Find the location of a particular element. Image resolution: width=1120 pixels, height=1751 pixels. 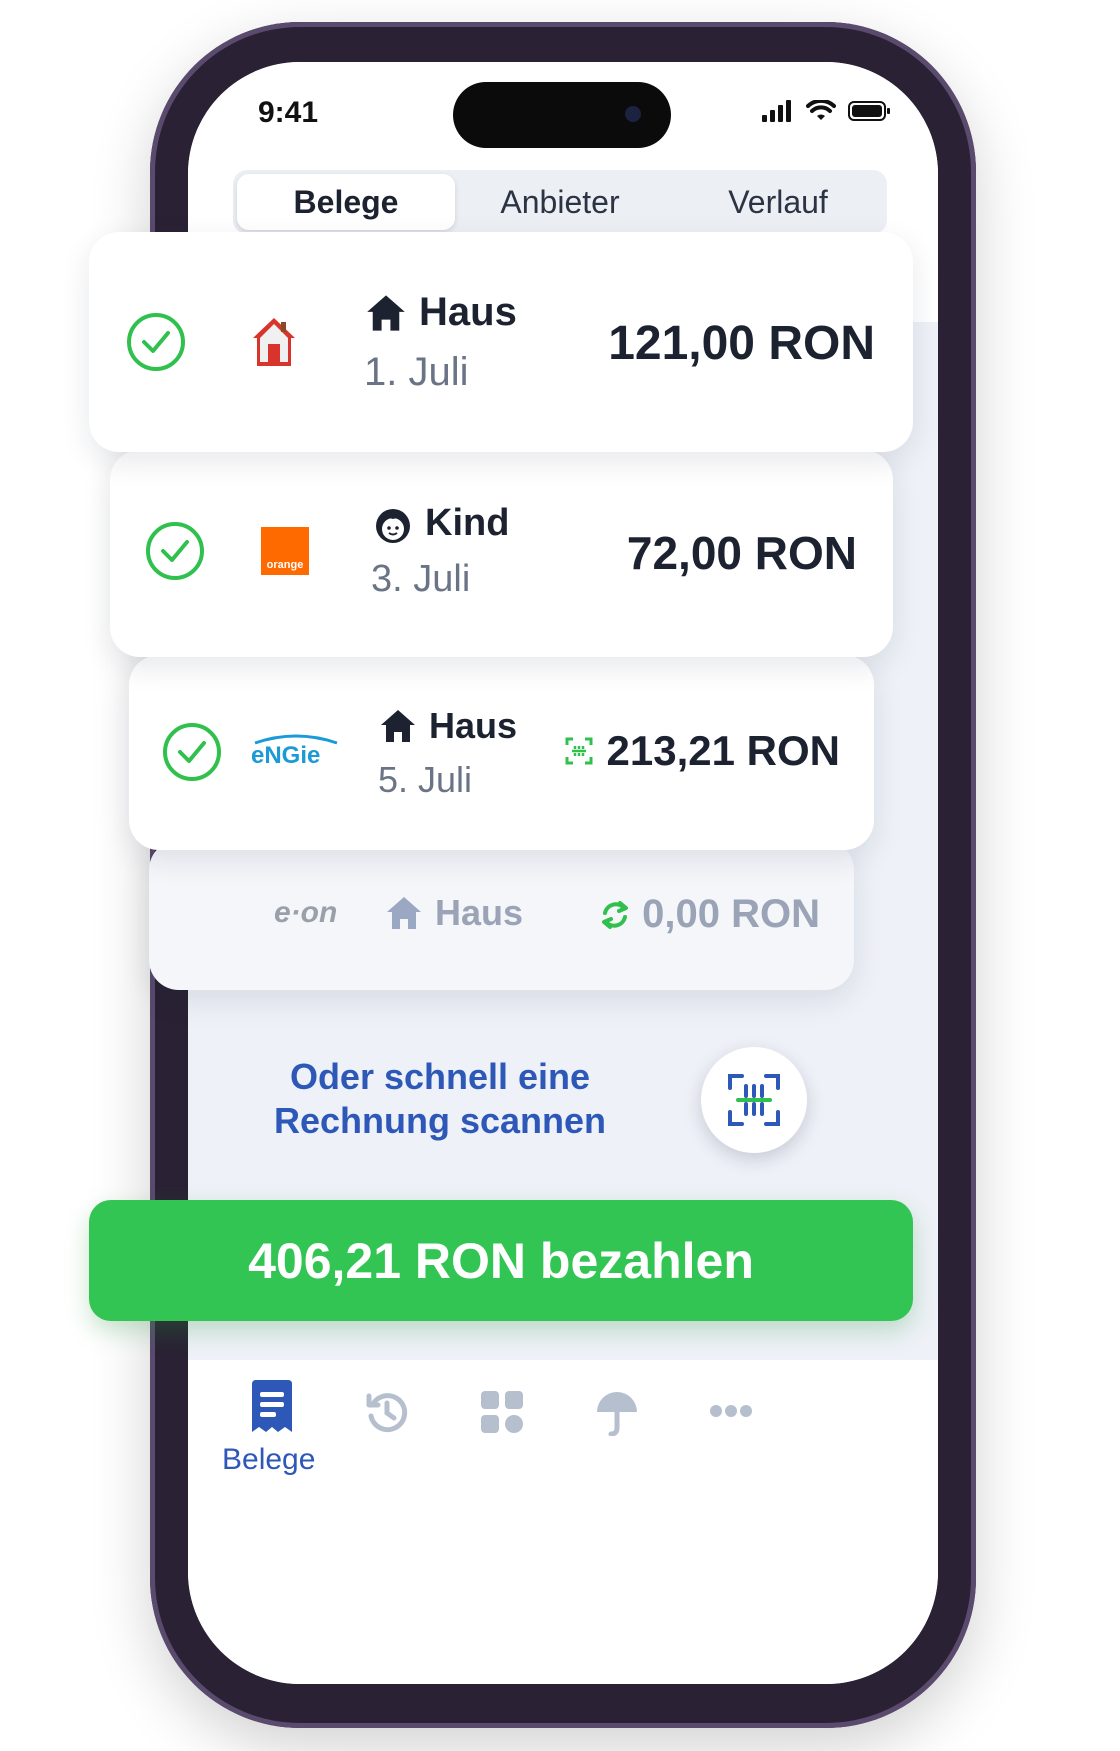

bill-card-eon: e·on Haus 0,00 RON is located at coordinates (501, 915).